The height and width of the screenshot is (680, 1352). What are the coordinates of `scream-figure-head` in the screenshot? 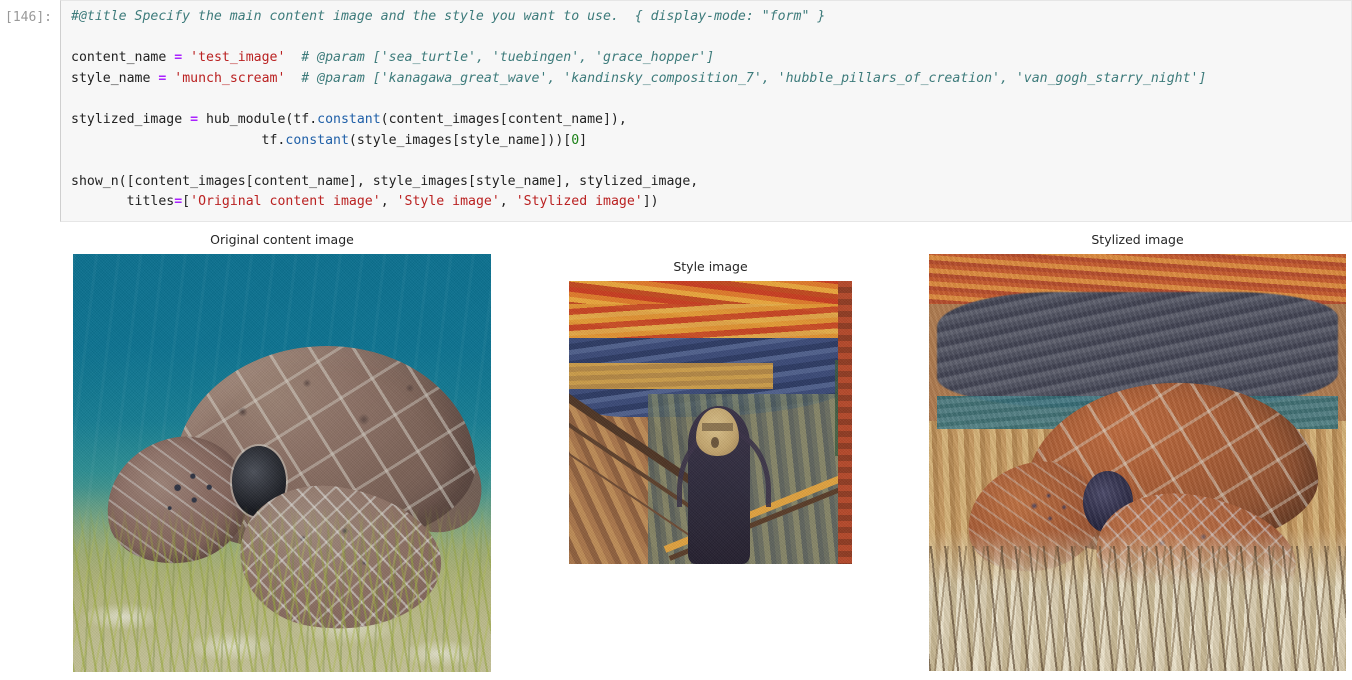 It's located at (717, 432).